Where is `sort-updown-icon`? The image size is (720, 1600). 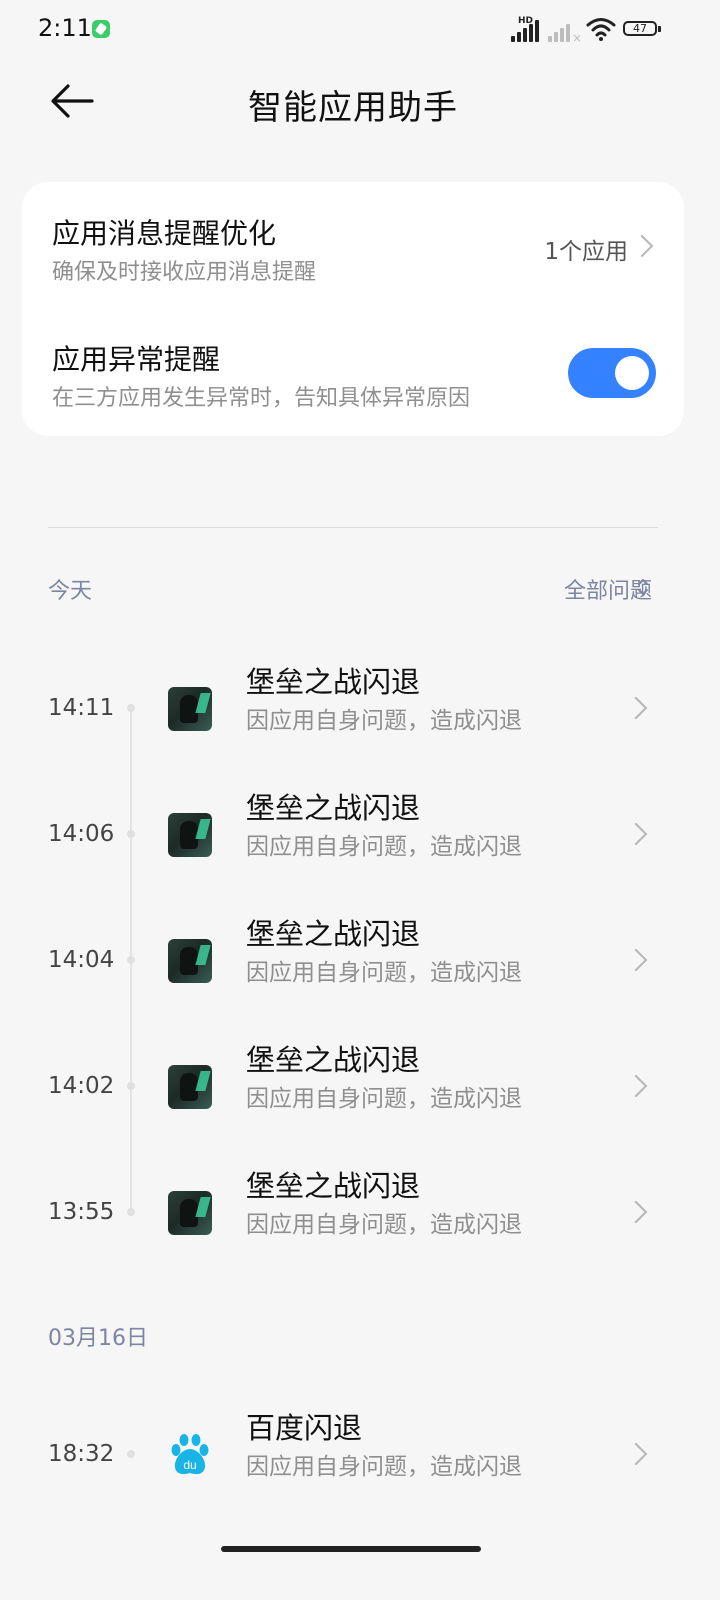
sort-updown-icon is located at coordinates (643, 587).